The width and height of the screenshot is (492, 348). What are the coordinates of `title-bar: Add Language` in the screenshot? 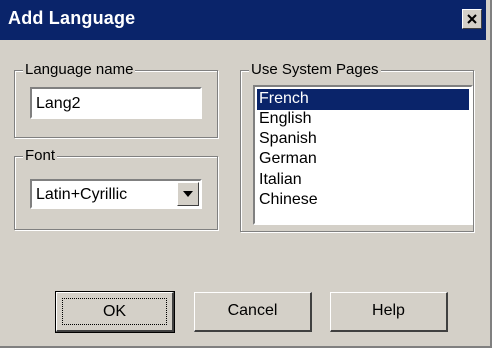 It's located at (243, 20).